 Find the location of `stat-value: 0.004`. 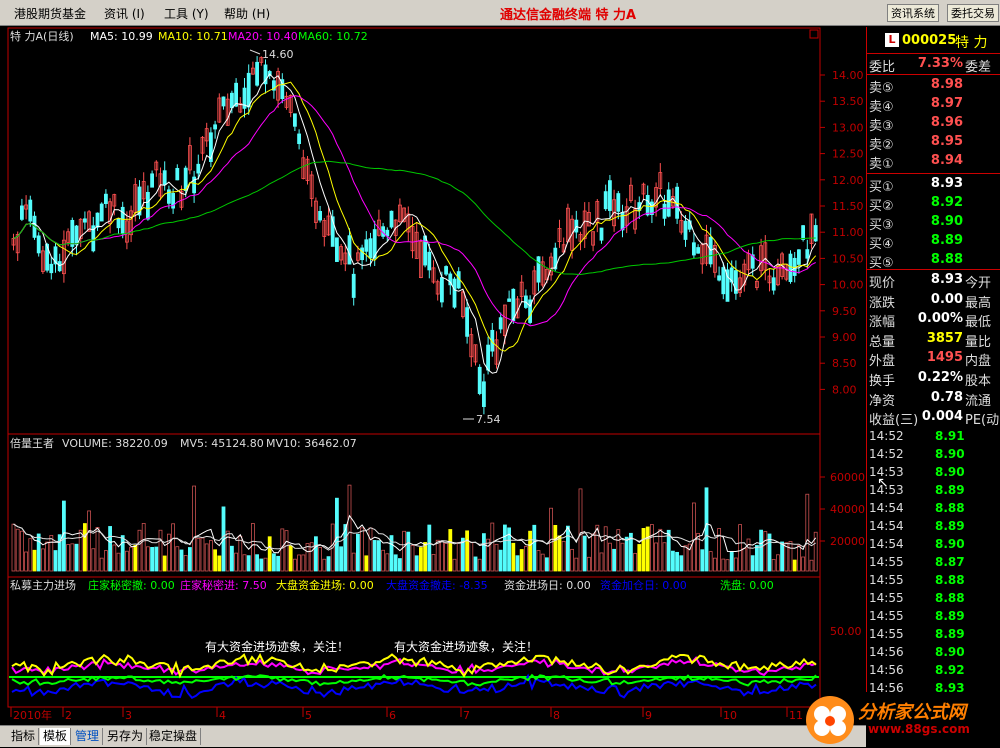

stat-value: 0.004 is located at coordinates (942, 417).